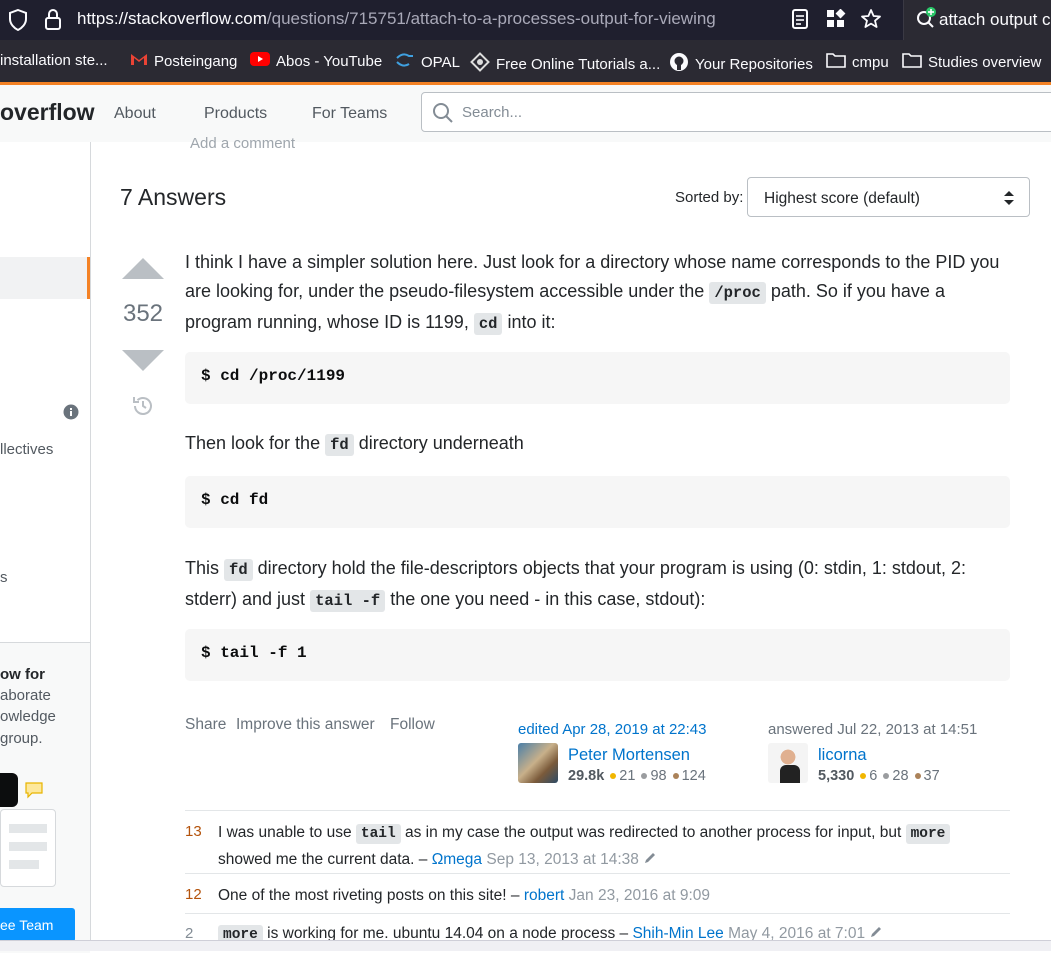 Image resolution: width=1051 pixels, height=953 pixels. What do you see at coordinates (440, 62) in the screenshot?
I see `bookmark-label: OPAL` at bounding box center [440, 62].